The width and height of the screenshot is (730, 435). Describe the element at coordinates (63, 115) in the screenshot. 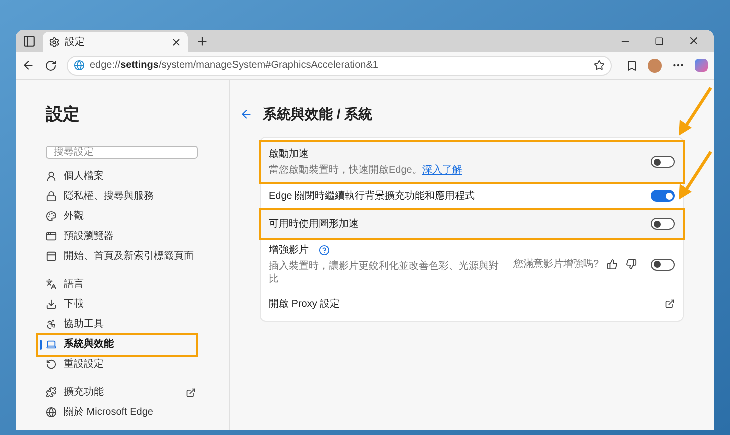

I see `sidebar-title: 設定` at that location.